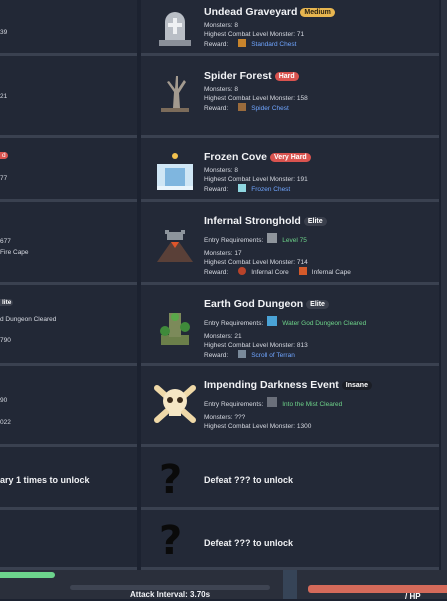 Image resolution: width=447 pixels, height=601 pixels. Describe the element at coordinates (270, 272) in the screenshot. I see `reward-item: Infernal Core` at that location.